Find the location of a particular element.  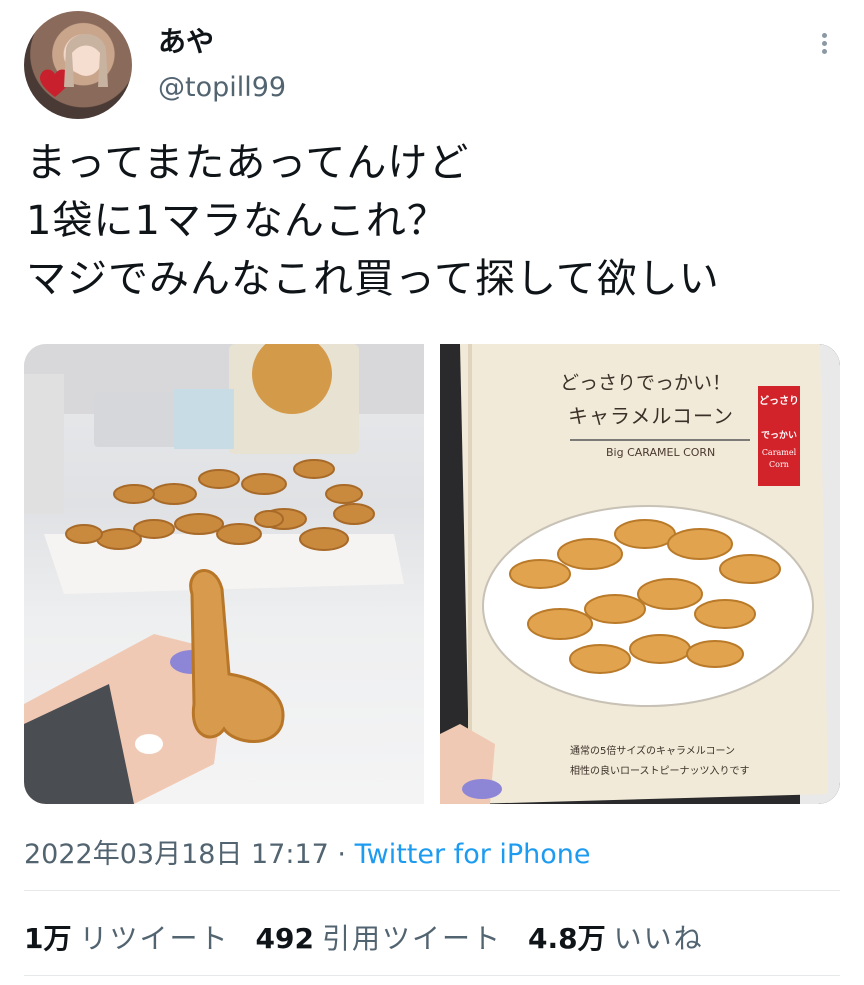

more-vertical-icon is located at coordinates (824, 35).